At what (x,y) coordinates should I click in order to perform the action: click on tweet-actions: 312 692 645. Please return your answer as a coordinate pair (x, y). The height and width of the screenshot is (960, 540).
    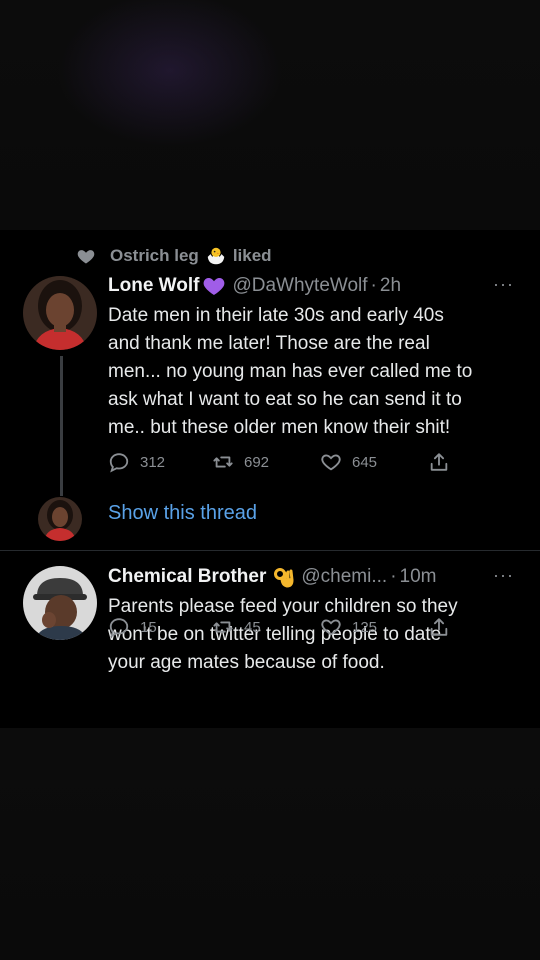
    Looking at the image, I should click on (284, 462).